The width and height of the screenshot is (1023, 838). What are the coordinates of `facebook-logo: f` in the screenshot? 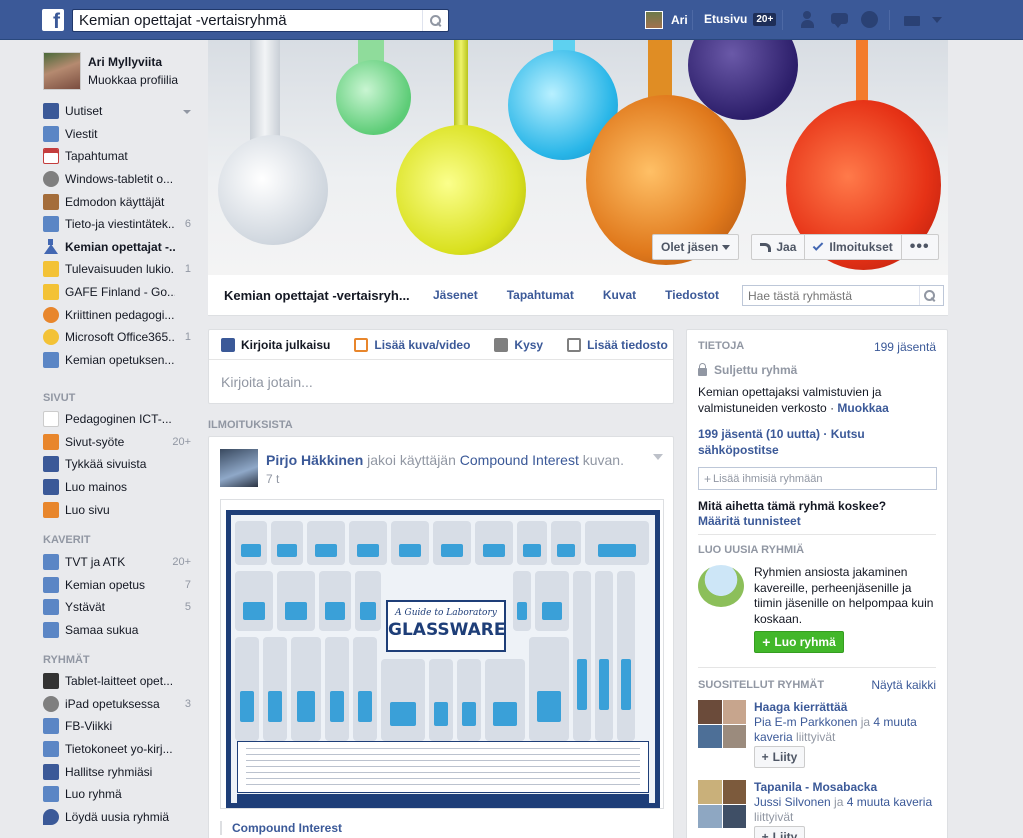 It's located at (53, 20).